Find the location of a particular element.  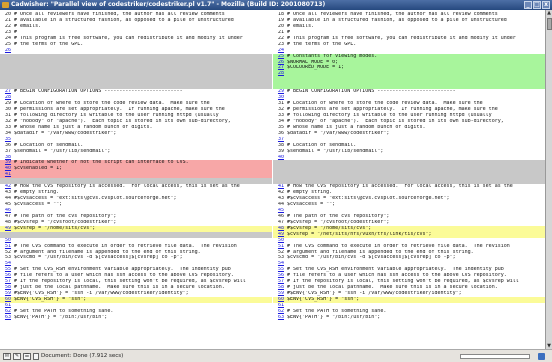

close-button: x is located at coordinates (546, 5).